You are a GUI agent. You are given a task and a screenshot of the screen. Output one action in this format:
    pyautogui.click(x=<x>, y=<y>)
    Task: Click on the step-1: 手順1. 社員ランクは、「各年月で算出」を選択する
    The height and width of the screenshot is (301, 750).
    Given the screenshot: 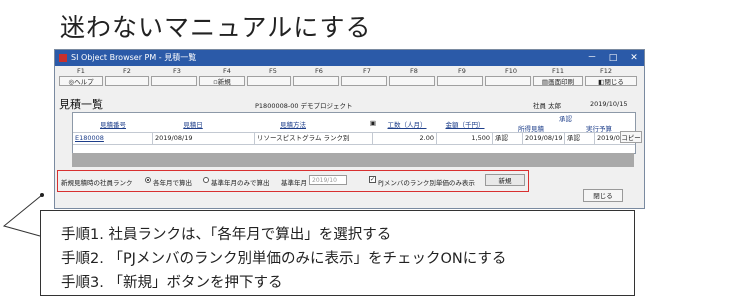 What is the action you would take?
    pyautogui.click(x=226, y=235)
    